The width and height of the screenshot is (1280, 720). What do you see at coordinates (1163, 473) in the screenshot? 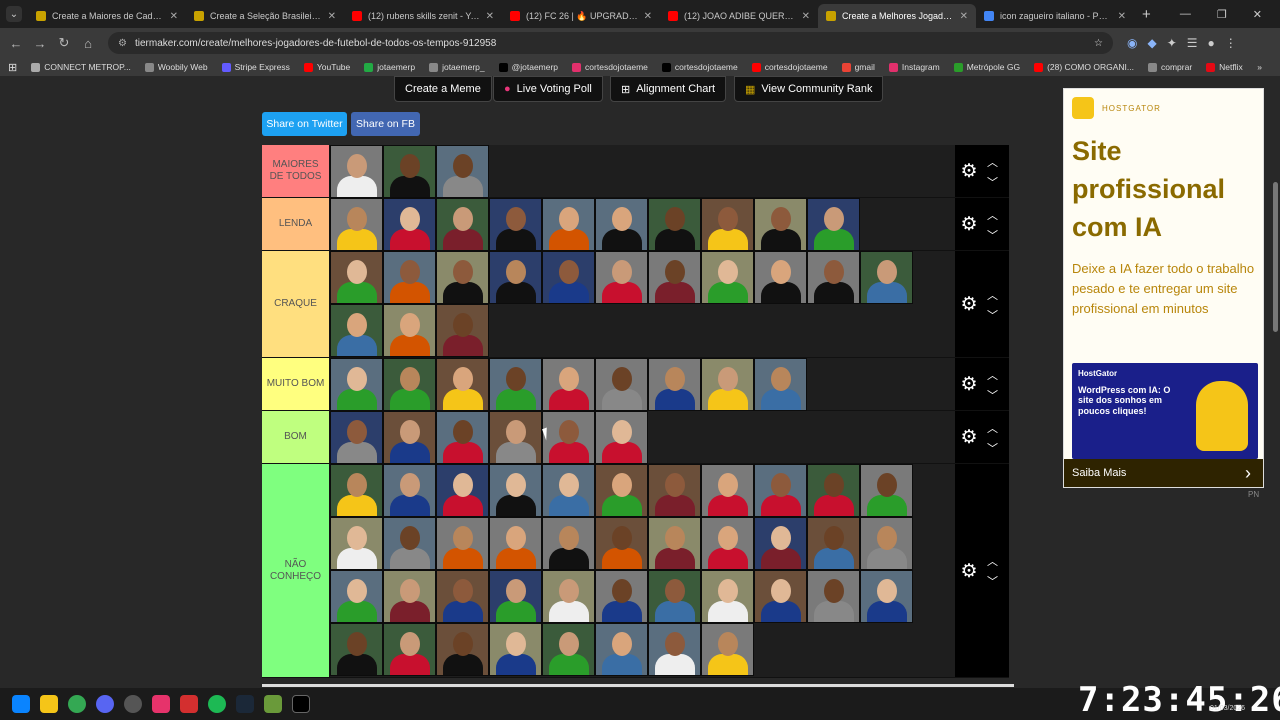
I see `ad-cta-button: Saiba Mais ›` at bounding box center [1163, 473].